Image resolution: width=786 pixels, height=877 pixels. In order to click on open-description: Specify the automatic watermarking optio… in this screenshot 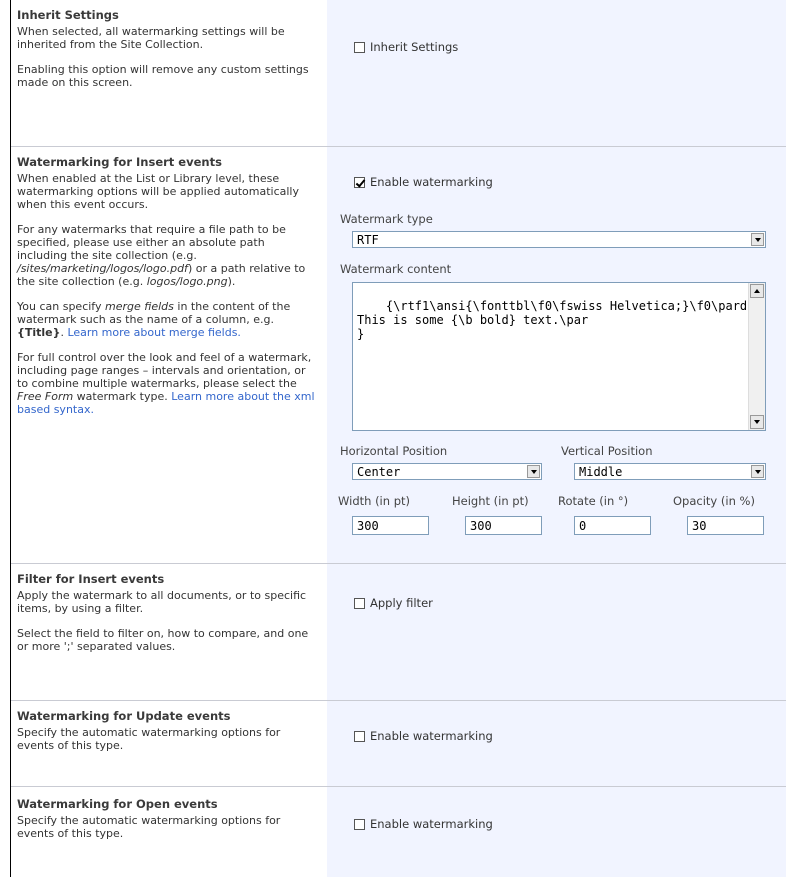, I will do `click(167, 827)`.